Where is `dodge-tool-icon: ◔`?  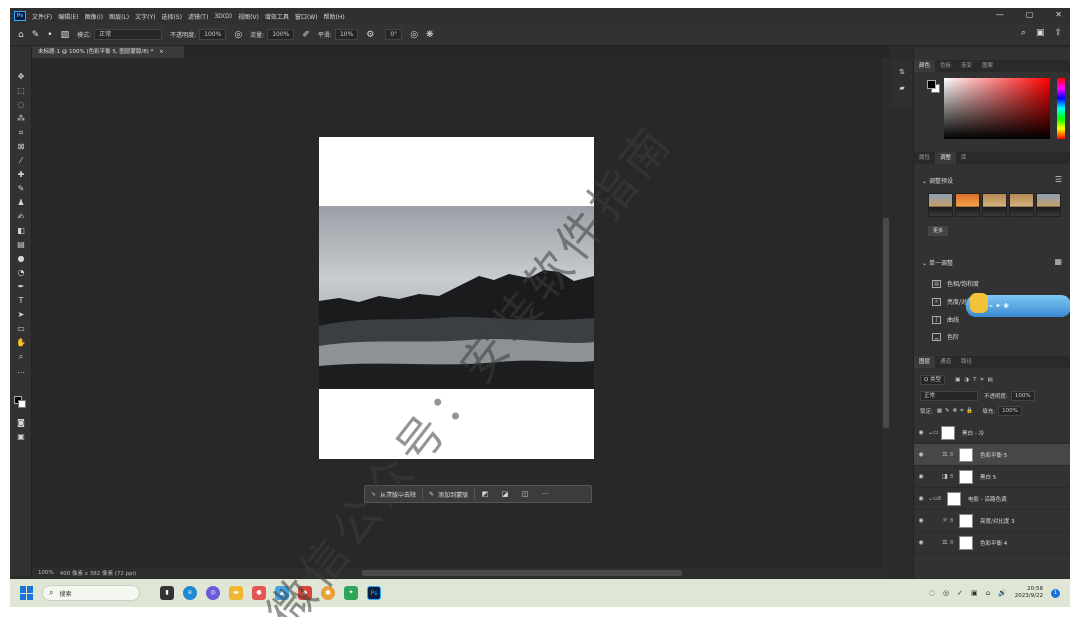
dodge-tool-icon: ◔ is located at coordinates (21, 273).